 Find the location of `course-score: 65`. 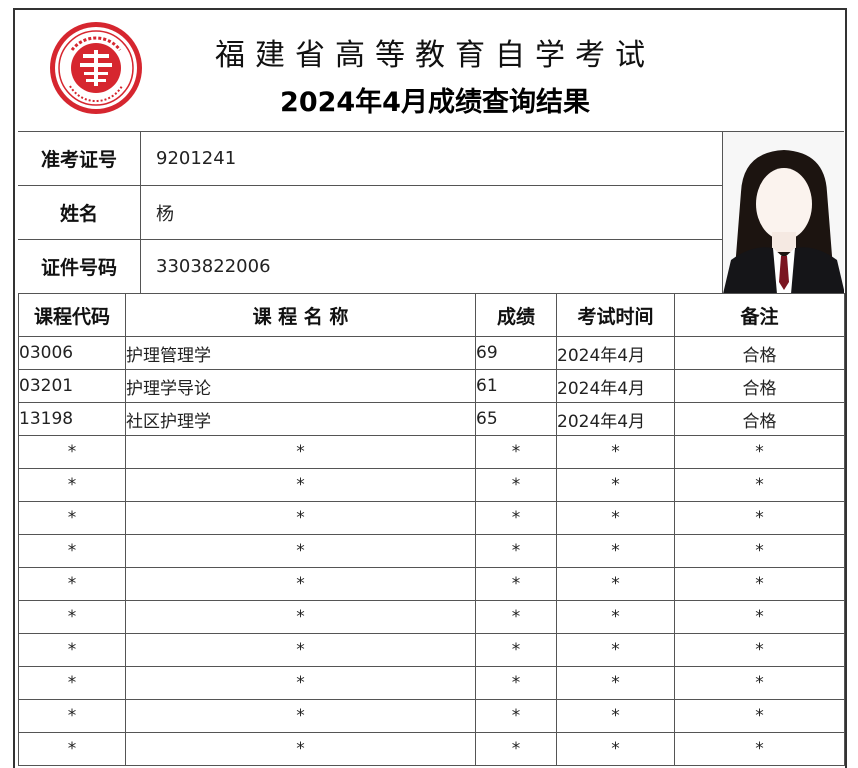

course-score: 65 is located at coordinates (516, 419).